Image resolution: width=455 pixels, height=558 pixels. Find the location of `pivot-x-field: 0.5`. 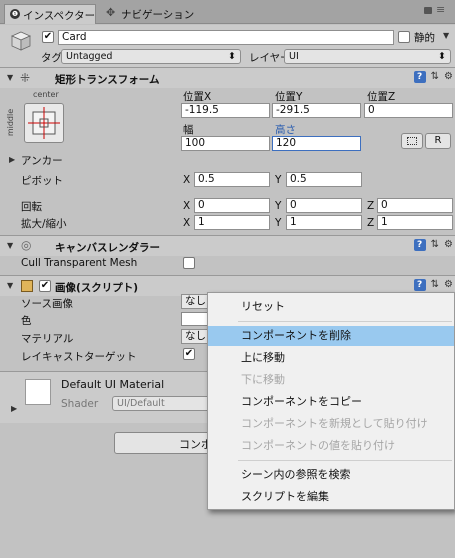

pivot-x-field: 0.5 is located at coordinates (232, 179).